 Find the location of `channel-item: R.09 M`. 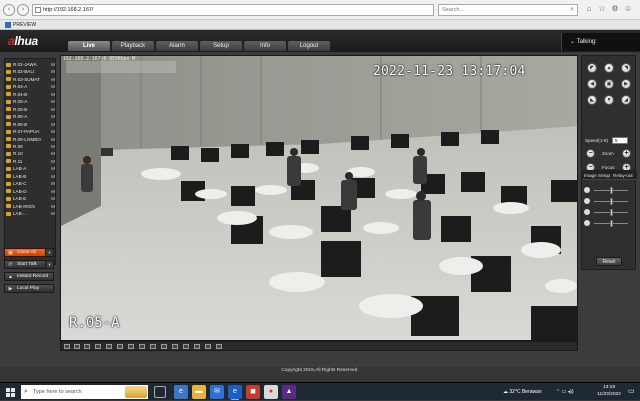

channel-item: R.09 M is located at coordinates (31, 146).